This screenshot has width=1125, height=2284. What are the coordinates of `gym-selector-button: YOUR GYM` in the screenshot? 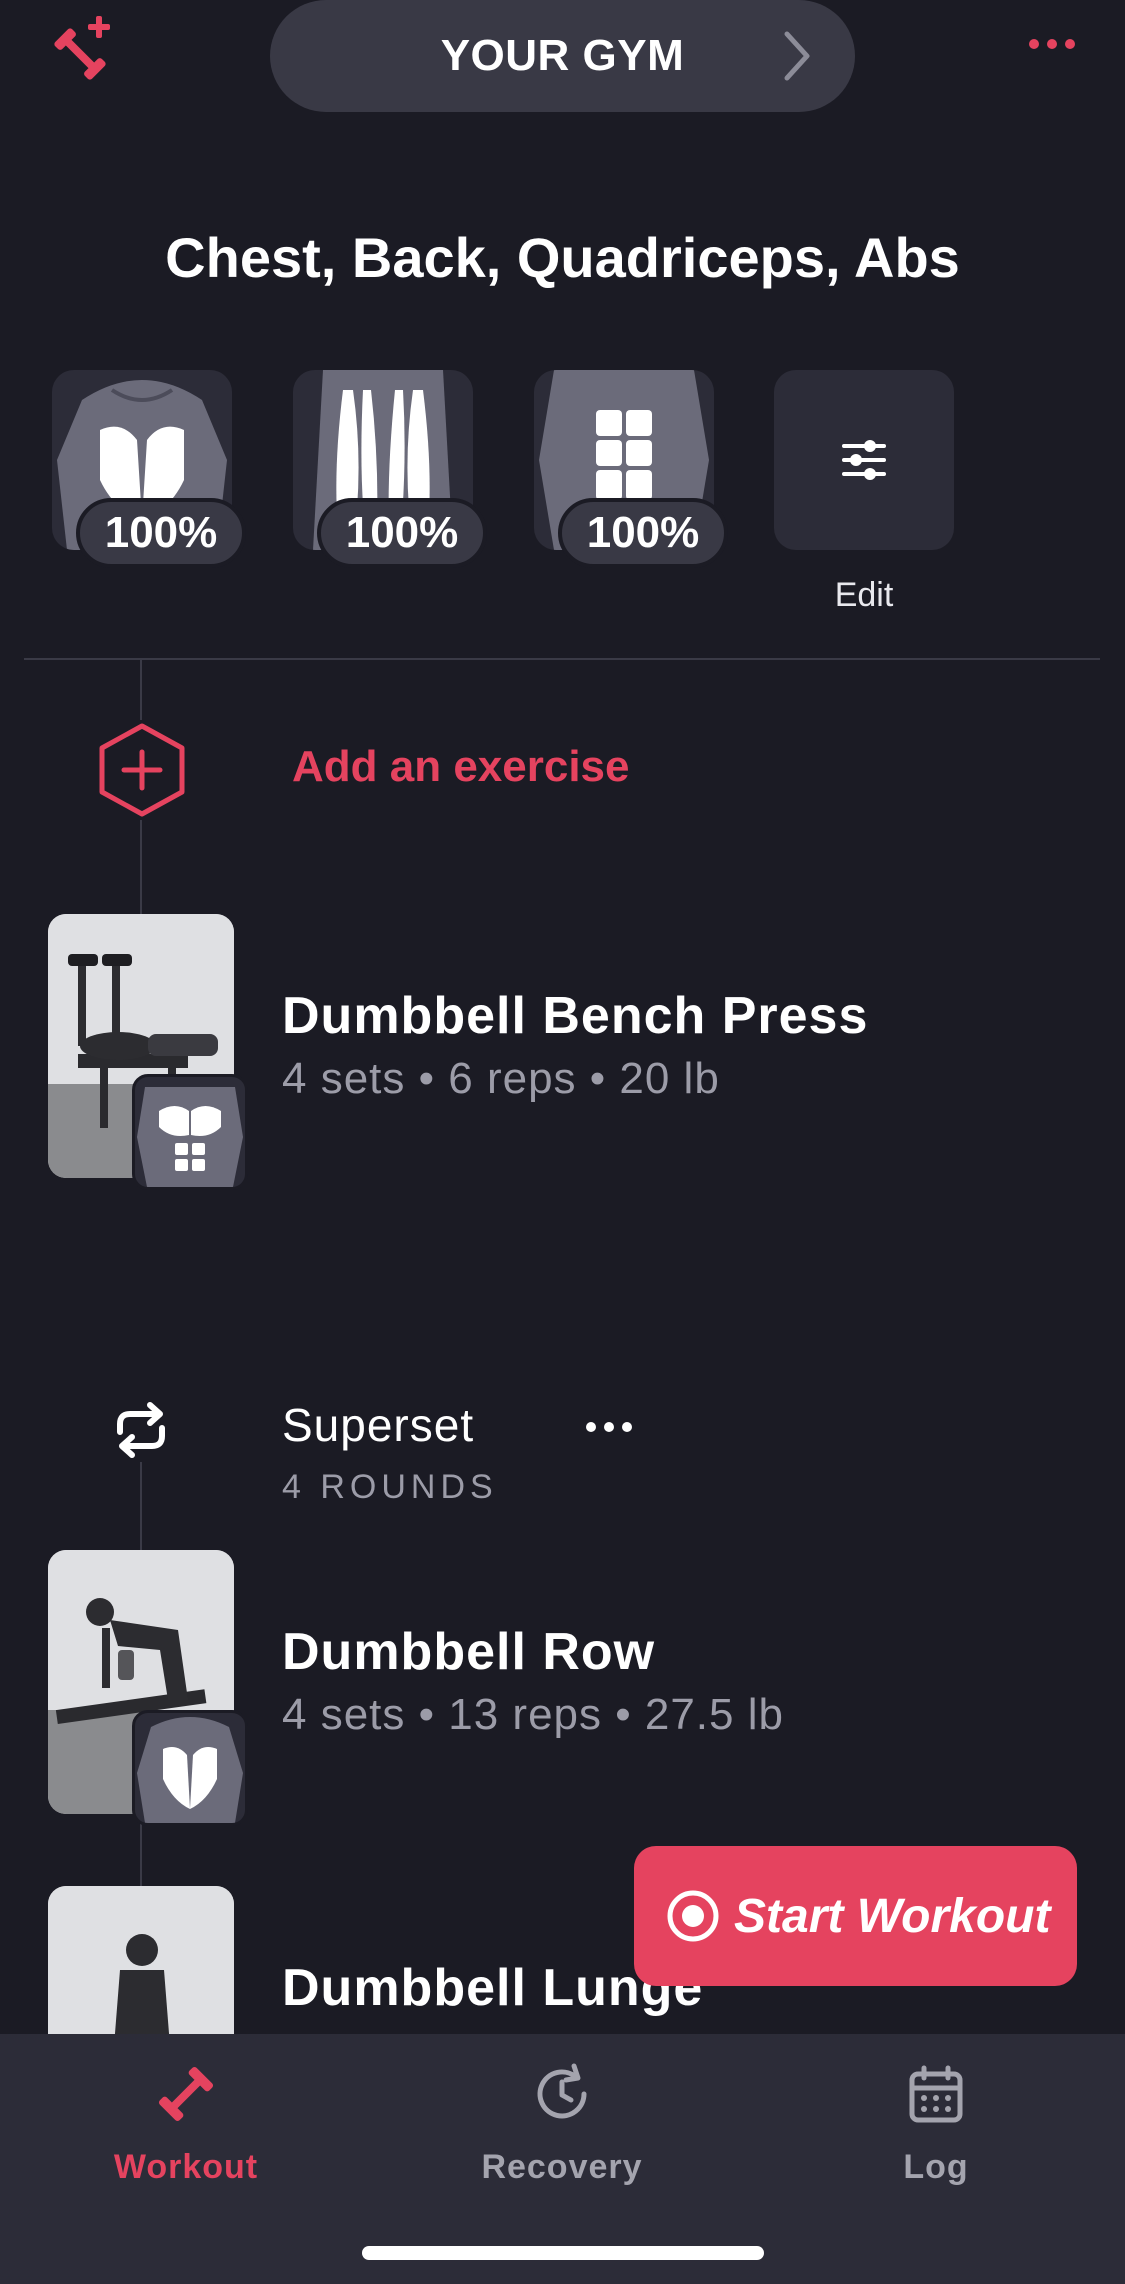 It's located at (562, 56).